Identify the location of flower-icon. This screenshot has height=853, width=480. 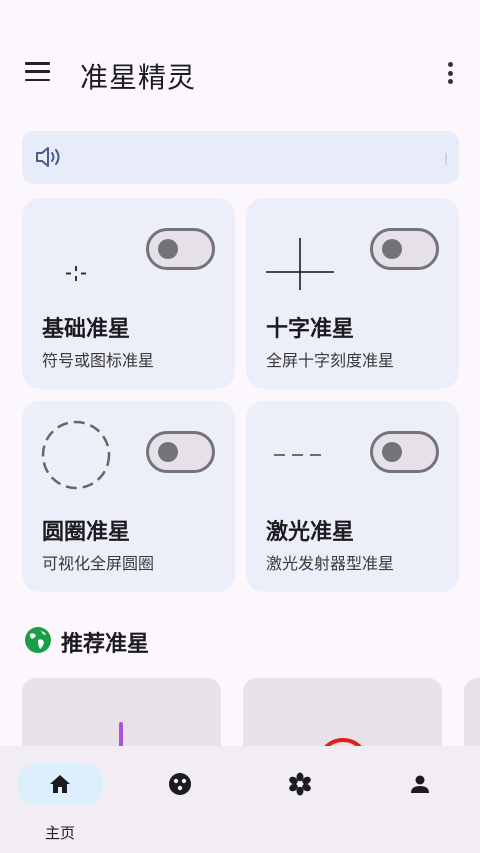
(300, 784).